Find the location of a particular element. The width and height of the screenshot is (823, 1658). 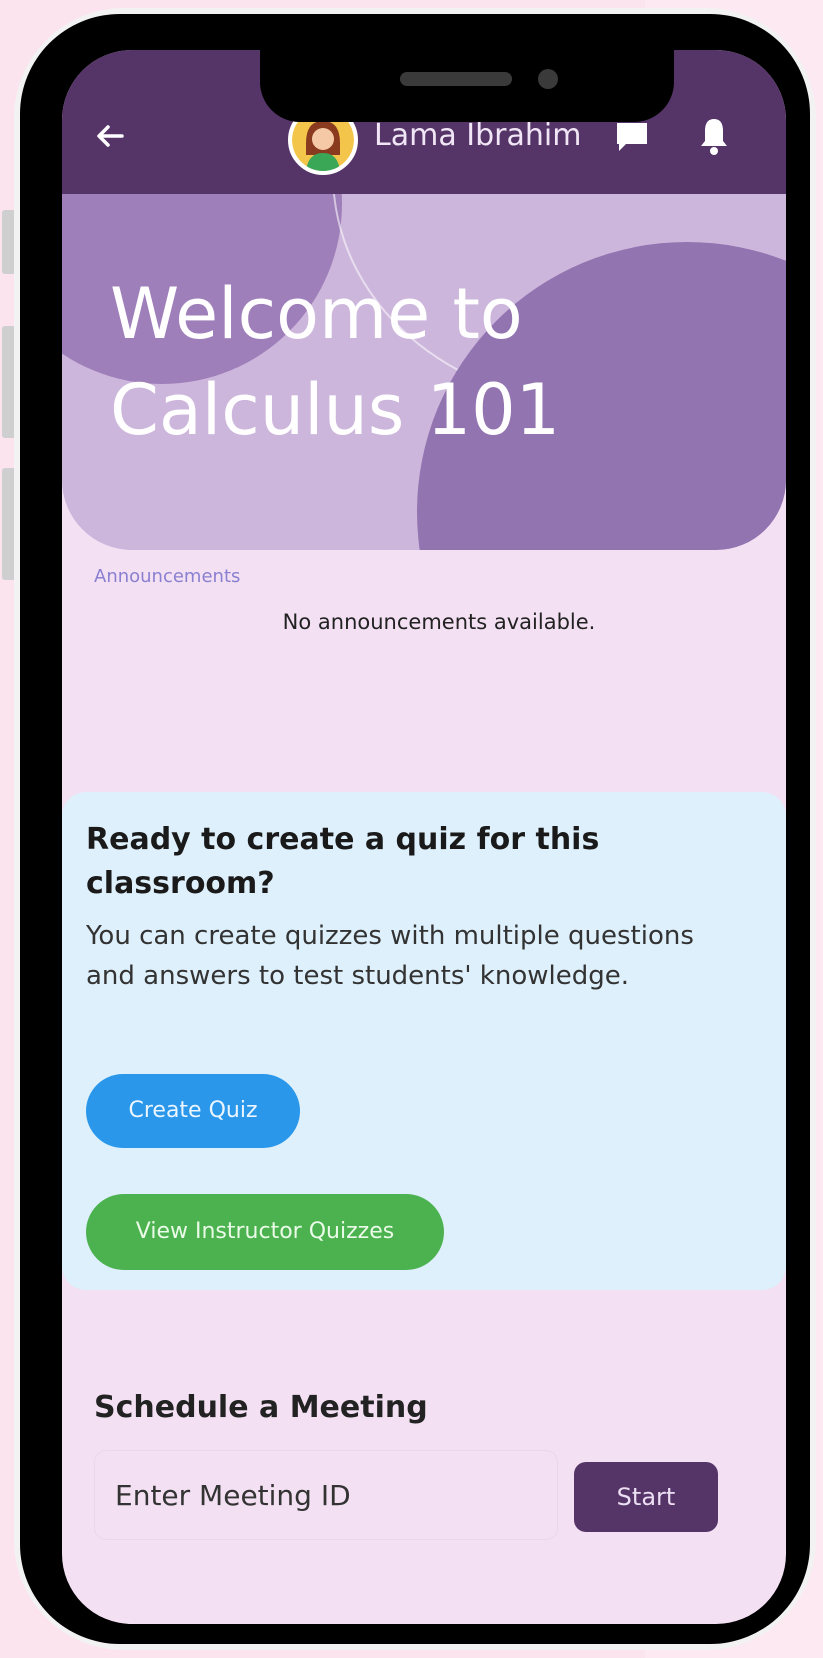

start-meeting-button: Start is located at coordinates (646, 1497).